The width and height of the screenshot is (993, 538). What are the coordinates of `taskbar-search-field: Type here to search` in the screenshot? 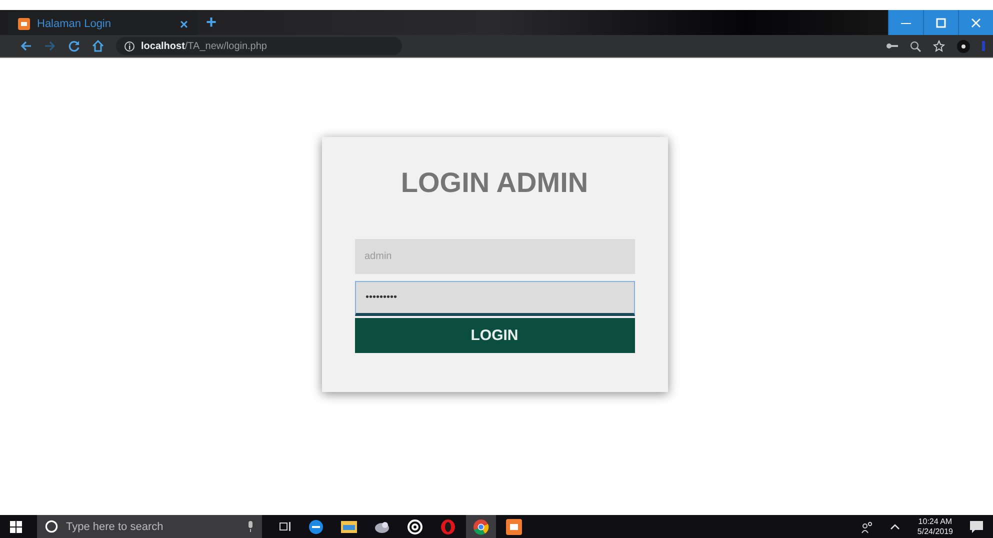 It's located at (149, 526).